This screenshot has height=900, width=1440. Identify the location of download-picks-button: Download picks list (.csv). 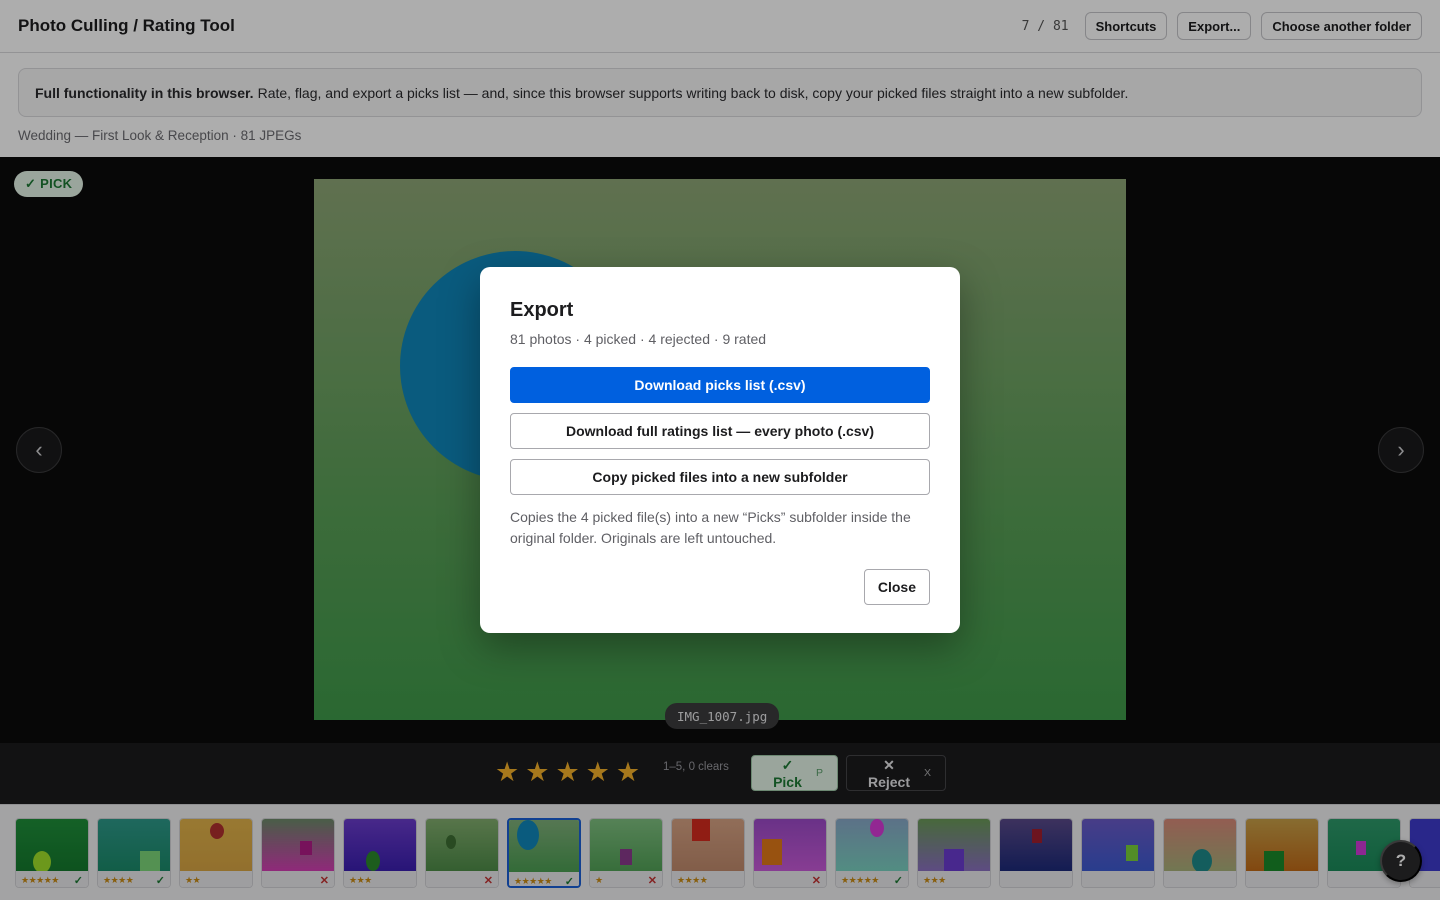
(720, 385).